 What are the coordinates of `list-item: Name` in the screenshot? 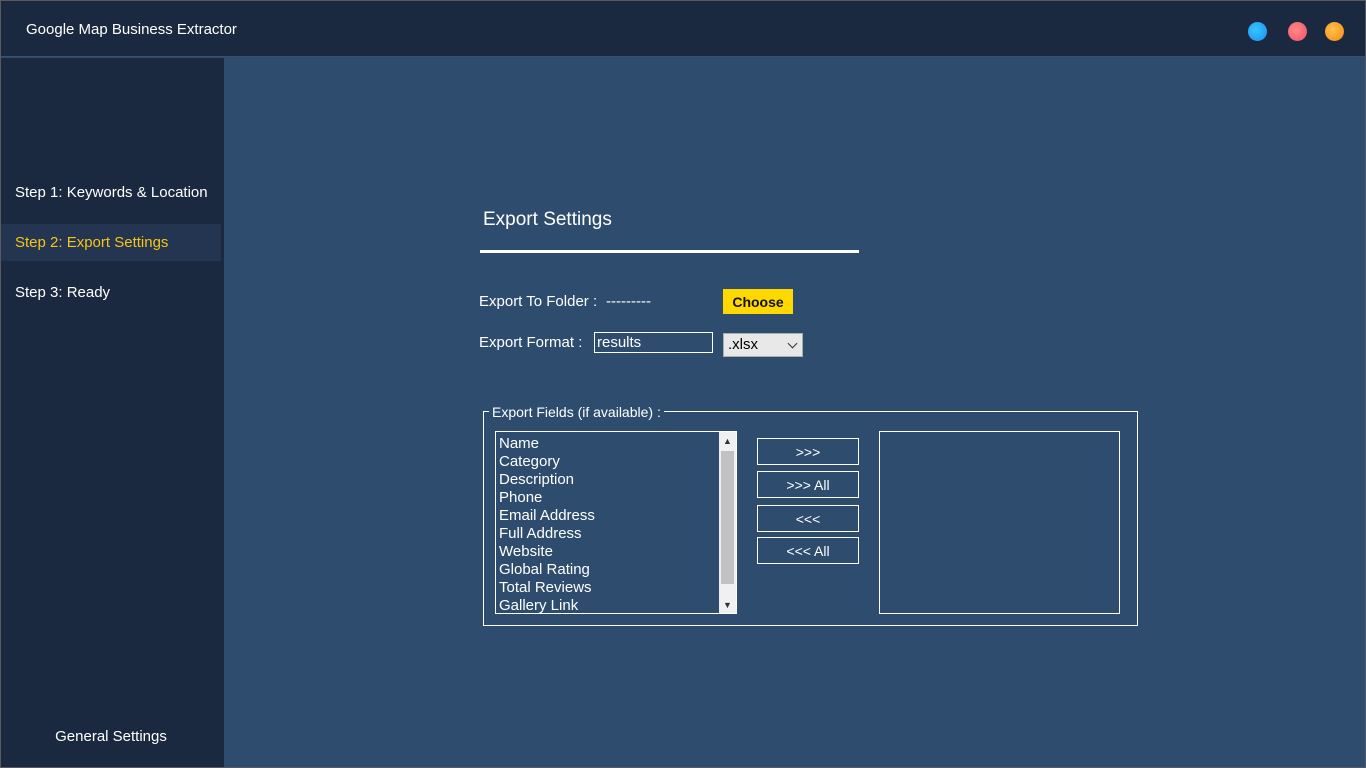 It's located at (547, 444).